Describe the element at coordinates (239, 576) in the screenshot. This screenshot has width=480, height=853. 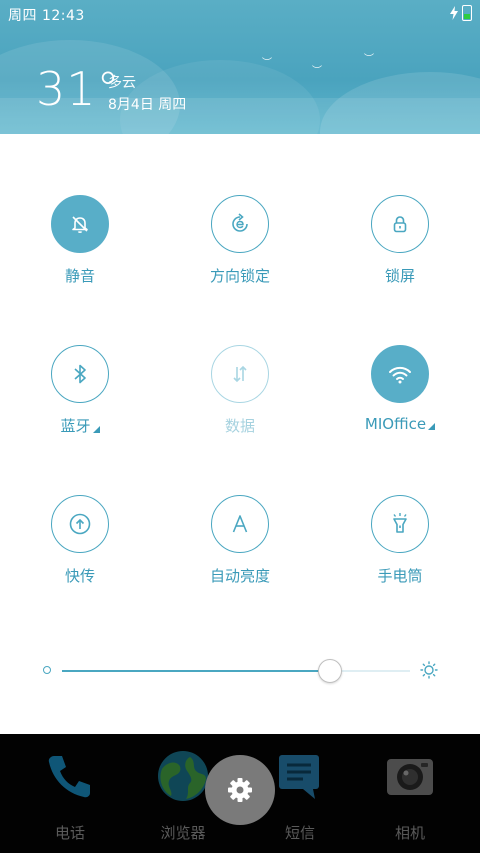
I see `toggle-label: 自动亮度` at that location.